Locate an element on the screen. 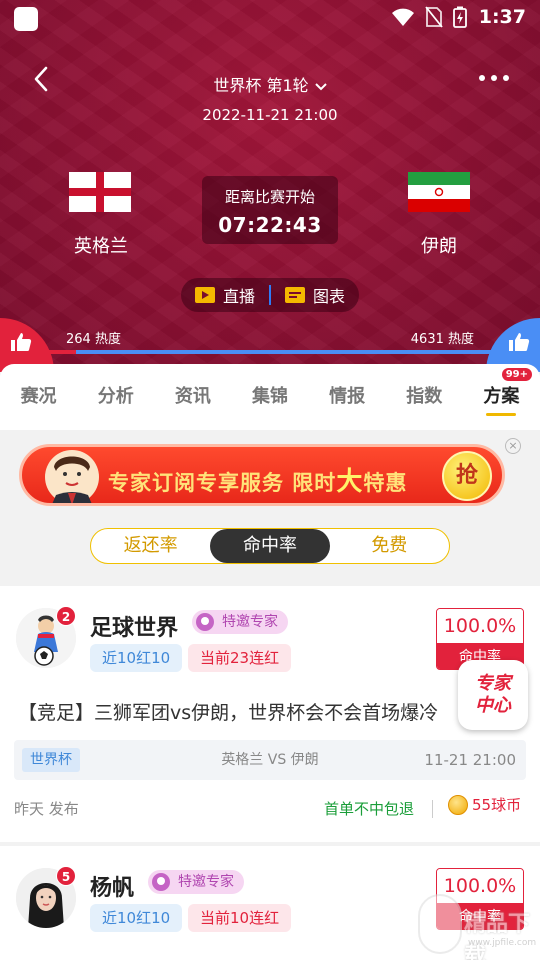 This screenshot has width=540, height=960. watermark-logo-icon is located at coordinates (440, 924).